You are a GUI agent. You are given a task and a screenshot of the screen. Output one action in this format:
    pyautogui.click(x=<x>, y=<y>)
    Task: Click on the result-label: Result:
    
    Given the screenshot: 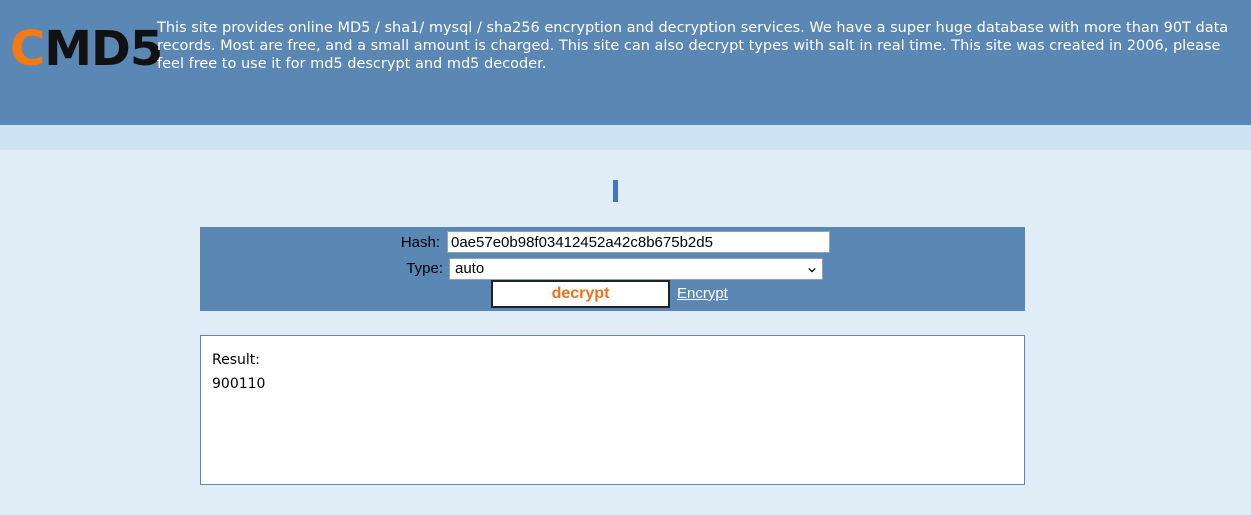 What is the action you would take?
    pyautogui.click(x=236, y=360)
    